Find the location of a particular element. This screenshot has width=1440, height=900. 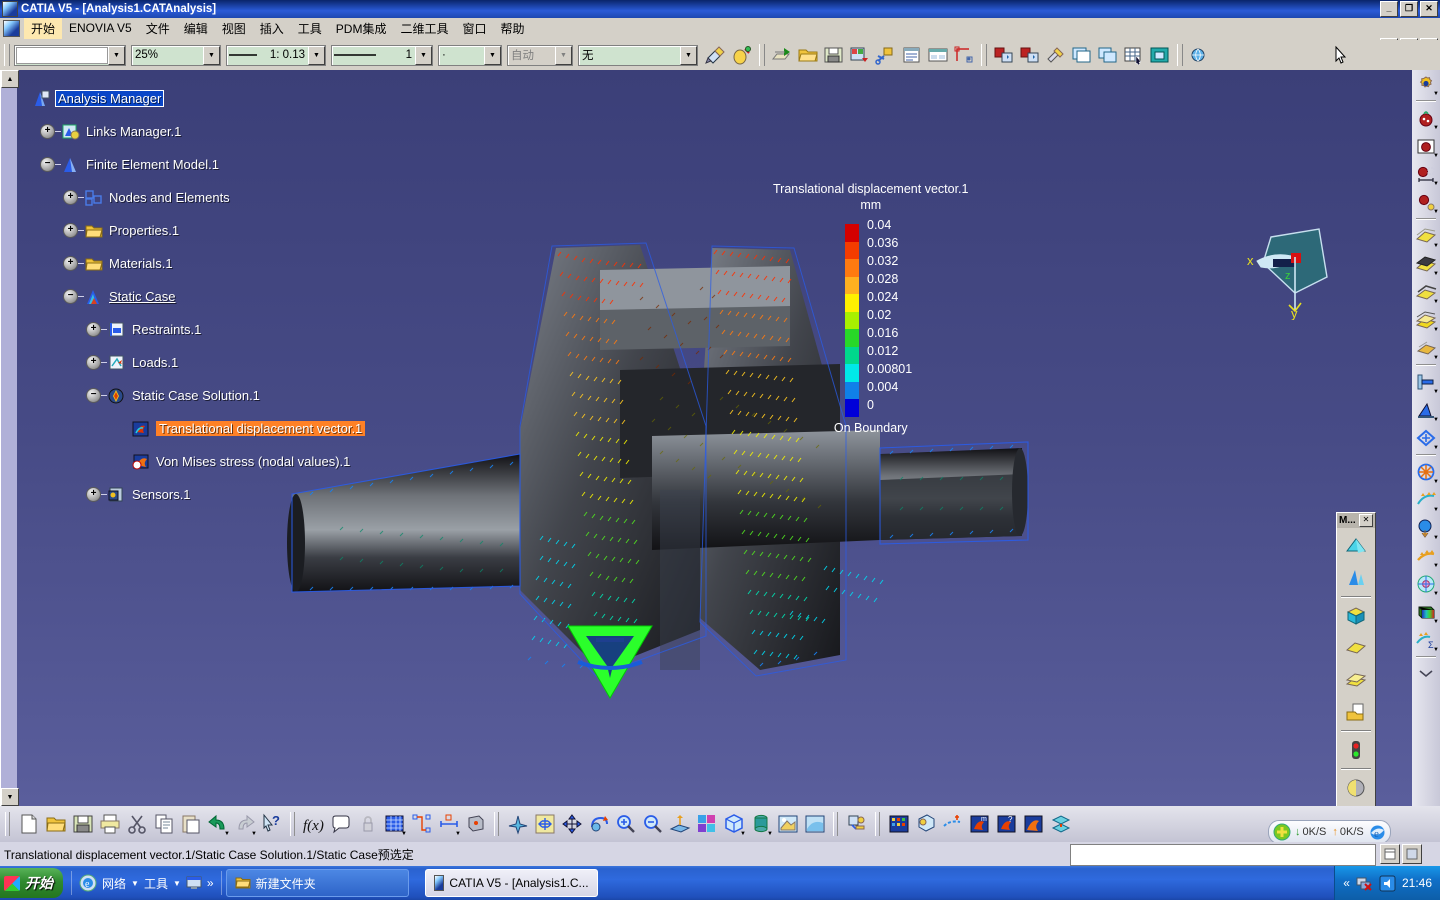

tree-node-translational-displacement-vector: Translational displacement vector.1 is located at coordinates (242, 428).